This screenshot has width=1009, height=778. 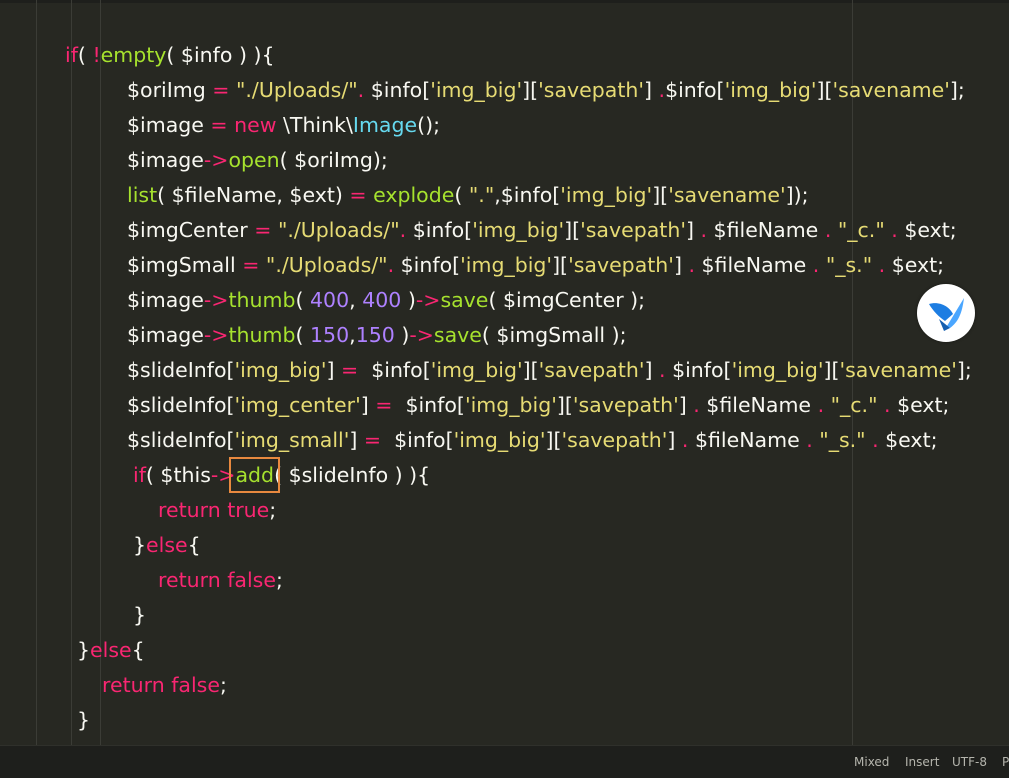 What do you see at coordinates (170, 55) in the screenshot?
I see `code-line: if( !empty( $info ) ){` at bounding box center [170, 55].